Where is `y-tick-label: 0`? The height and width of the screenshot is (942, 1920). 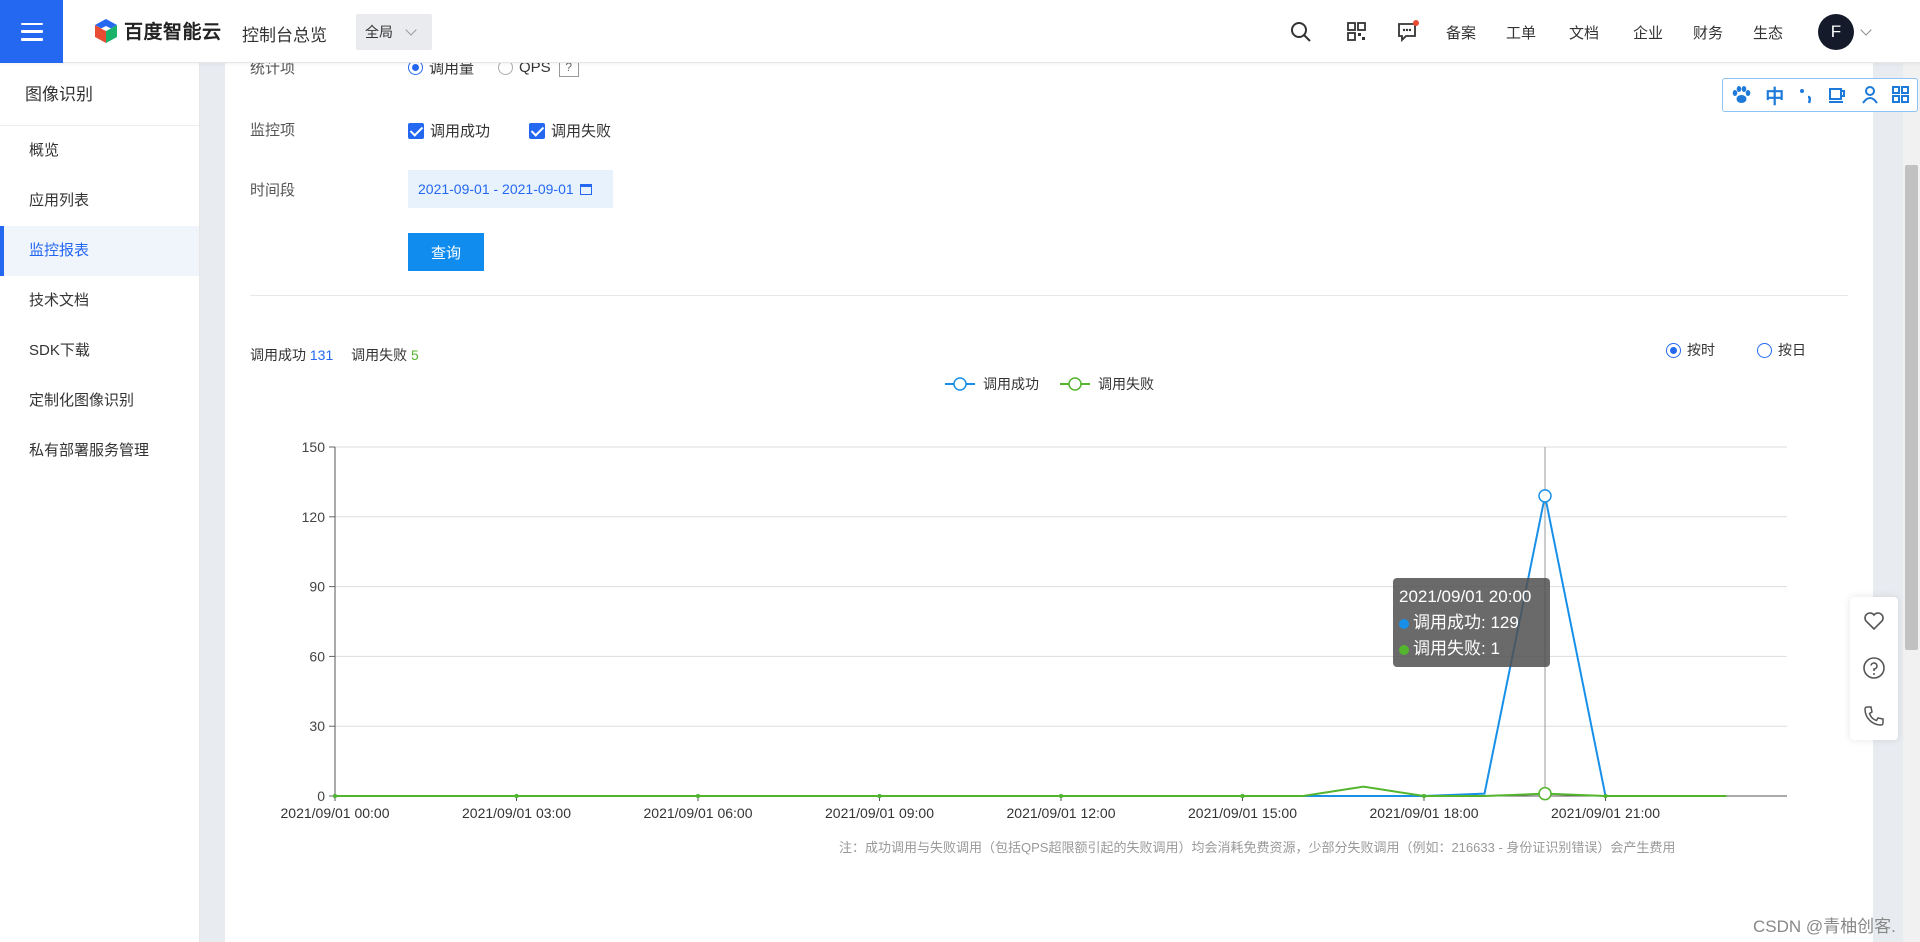
y-tick-label: 0 is located at coordinates (321, 796).